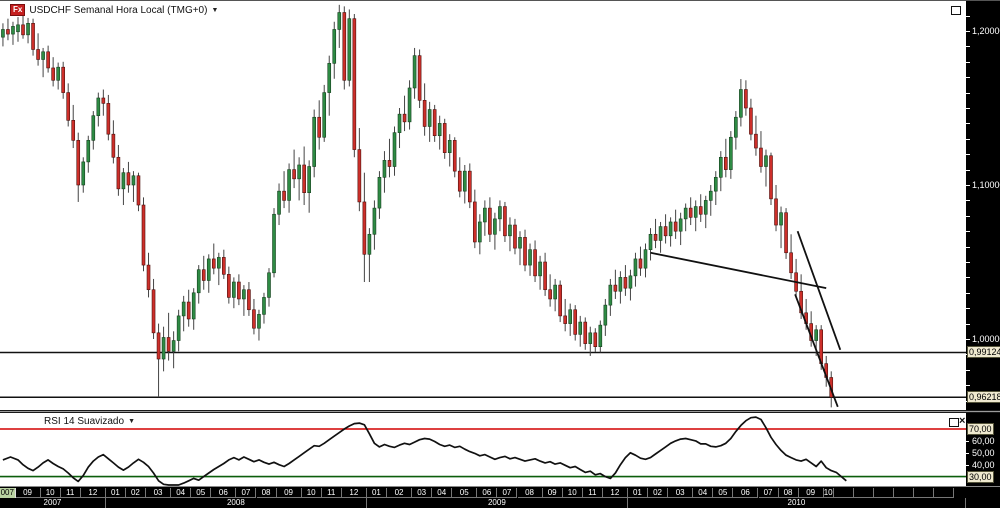  Describe the element at coordinates (224, 493) in the screenshot. I see `month-cell: 06` at that location.